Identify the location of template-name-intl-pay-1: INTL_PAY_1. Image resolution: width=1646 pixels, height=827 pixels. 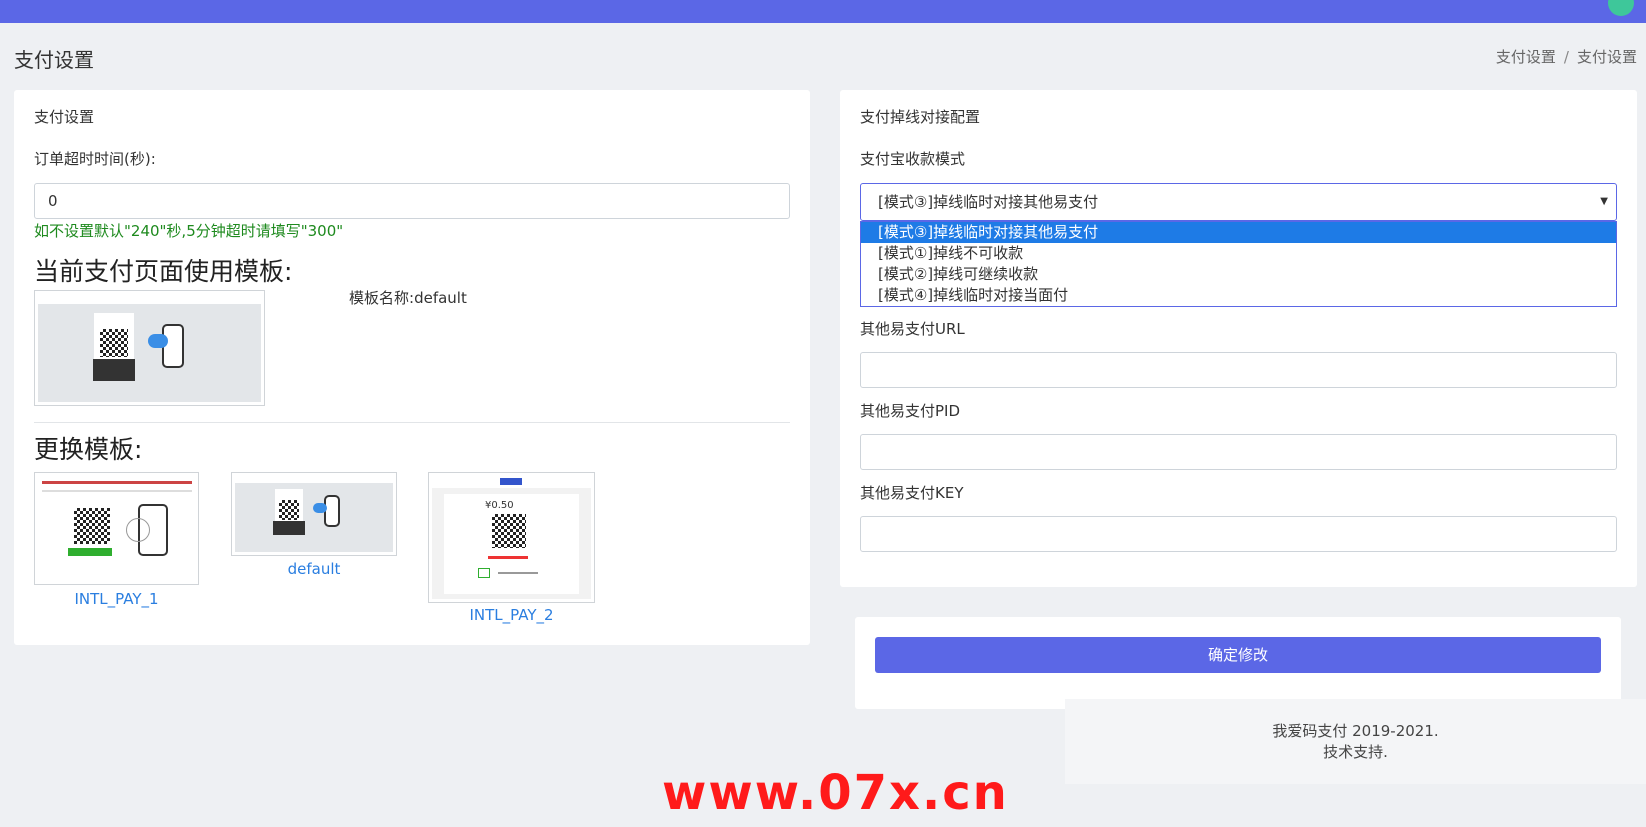
(116, 599).